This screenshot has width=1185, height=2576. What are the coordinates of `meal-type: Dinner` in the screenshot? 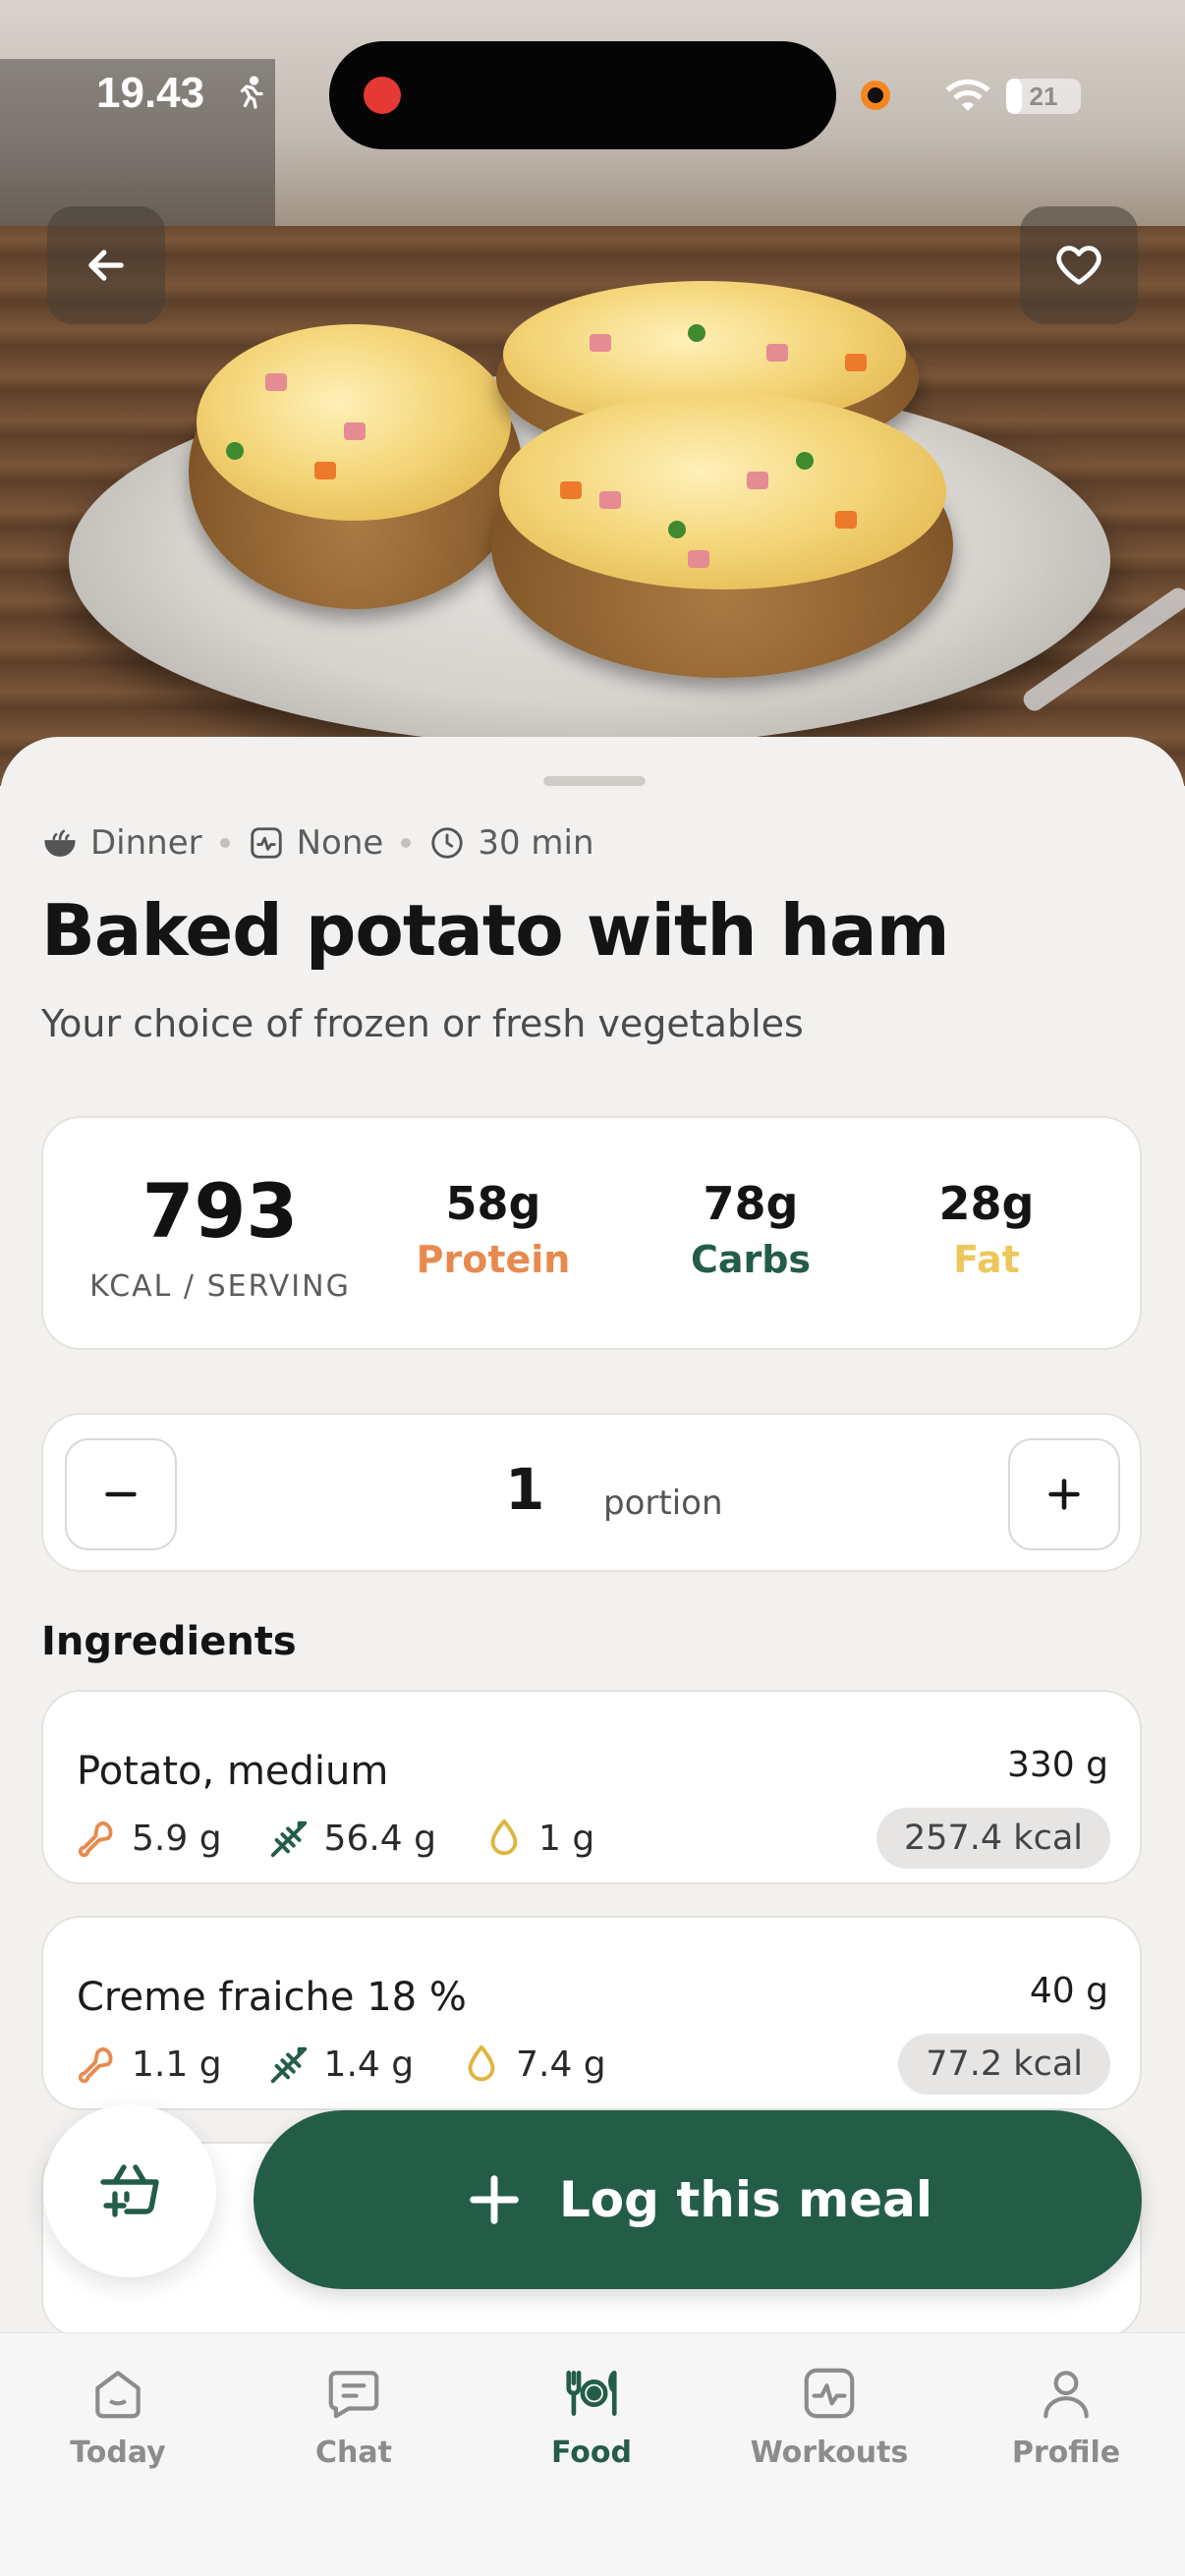 It's located at (146, 843).